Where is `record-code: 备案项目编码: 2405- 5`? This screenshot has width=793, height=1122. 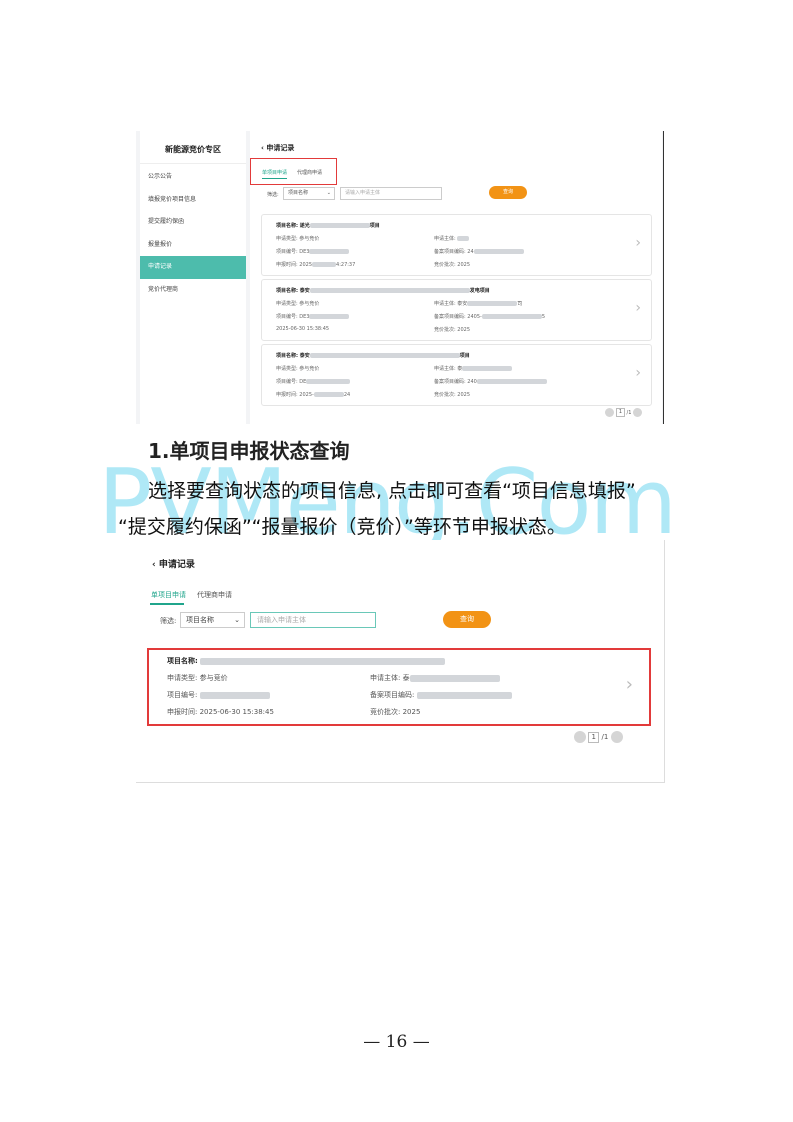 record-code: 备案项目编码: 2405- 5 is located at coordinates (489, 317).